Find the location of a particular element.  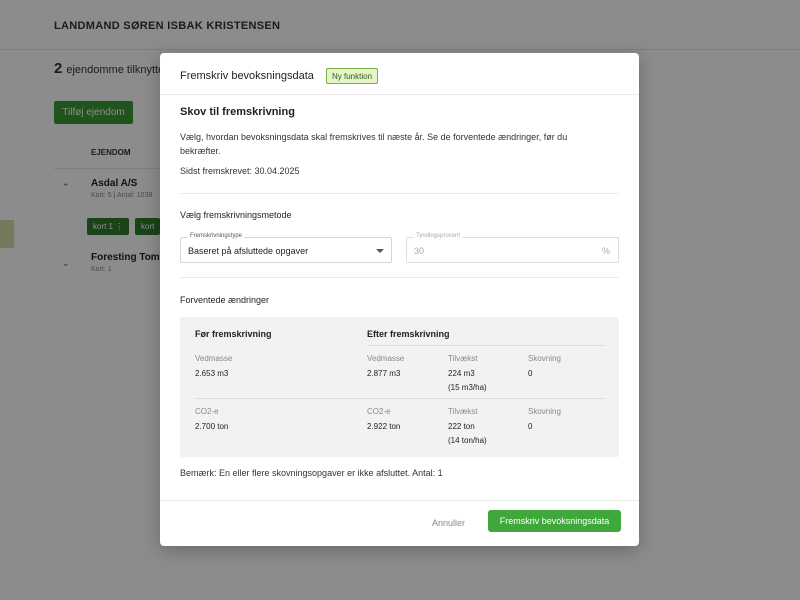

footer-divider is located at coordinates (399, 500).